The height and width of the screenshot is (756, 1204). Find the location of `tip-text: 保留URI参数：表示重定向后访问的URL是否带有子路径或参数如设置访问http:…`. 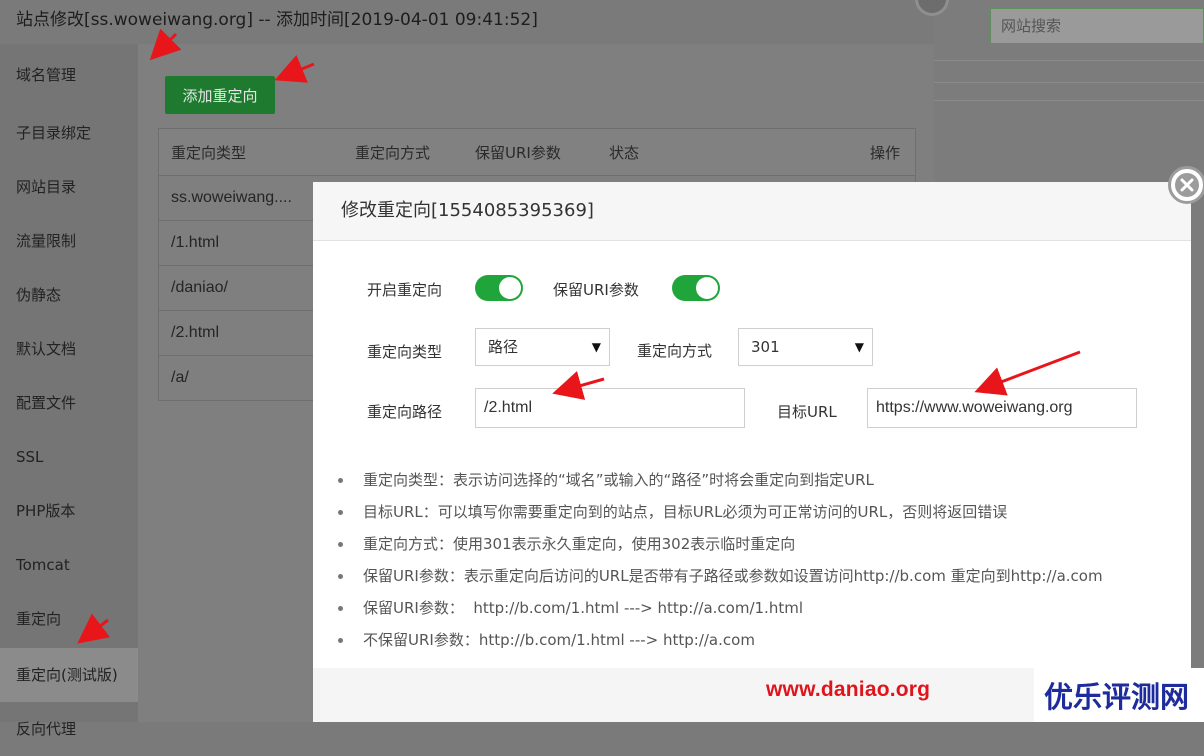

tip-text: 保留URI参数：表示重定向后访问的URL是否带有子路径或参数如设置访问http:… is located at coordinates (733, 576).